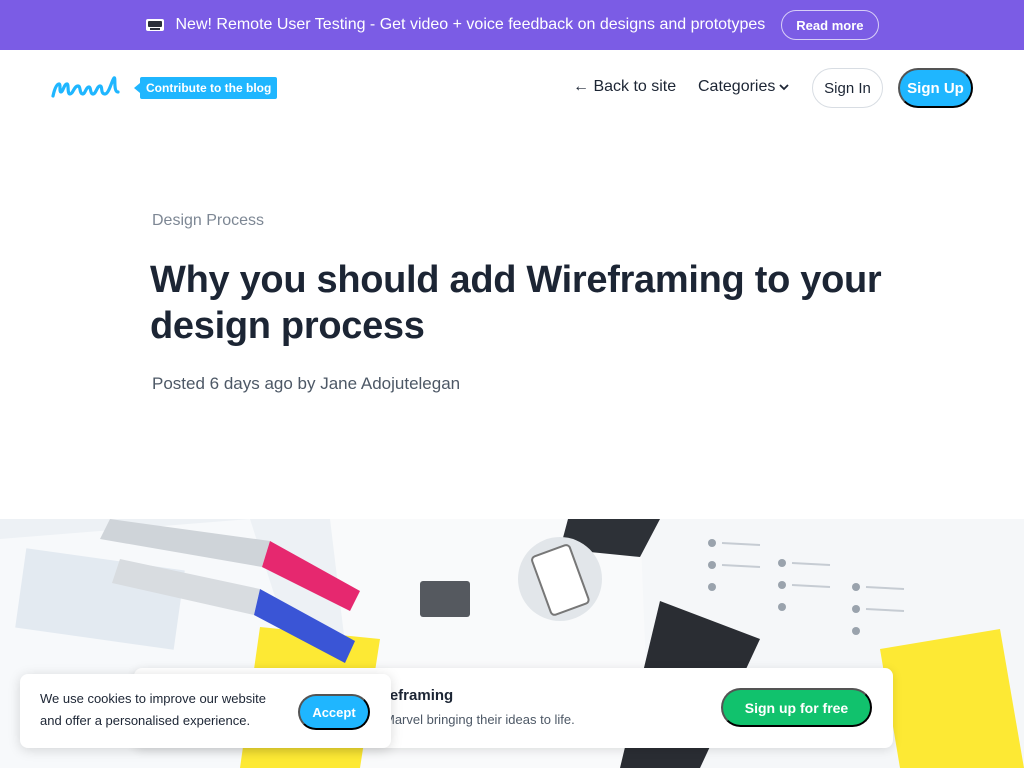 This screenshot has height=768, width=1024. Describe the element at coordinates (155, 25) in the screenshot. I see `megaphone-icon` at that location.